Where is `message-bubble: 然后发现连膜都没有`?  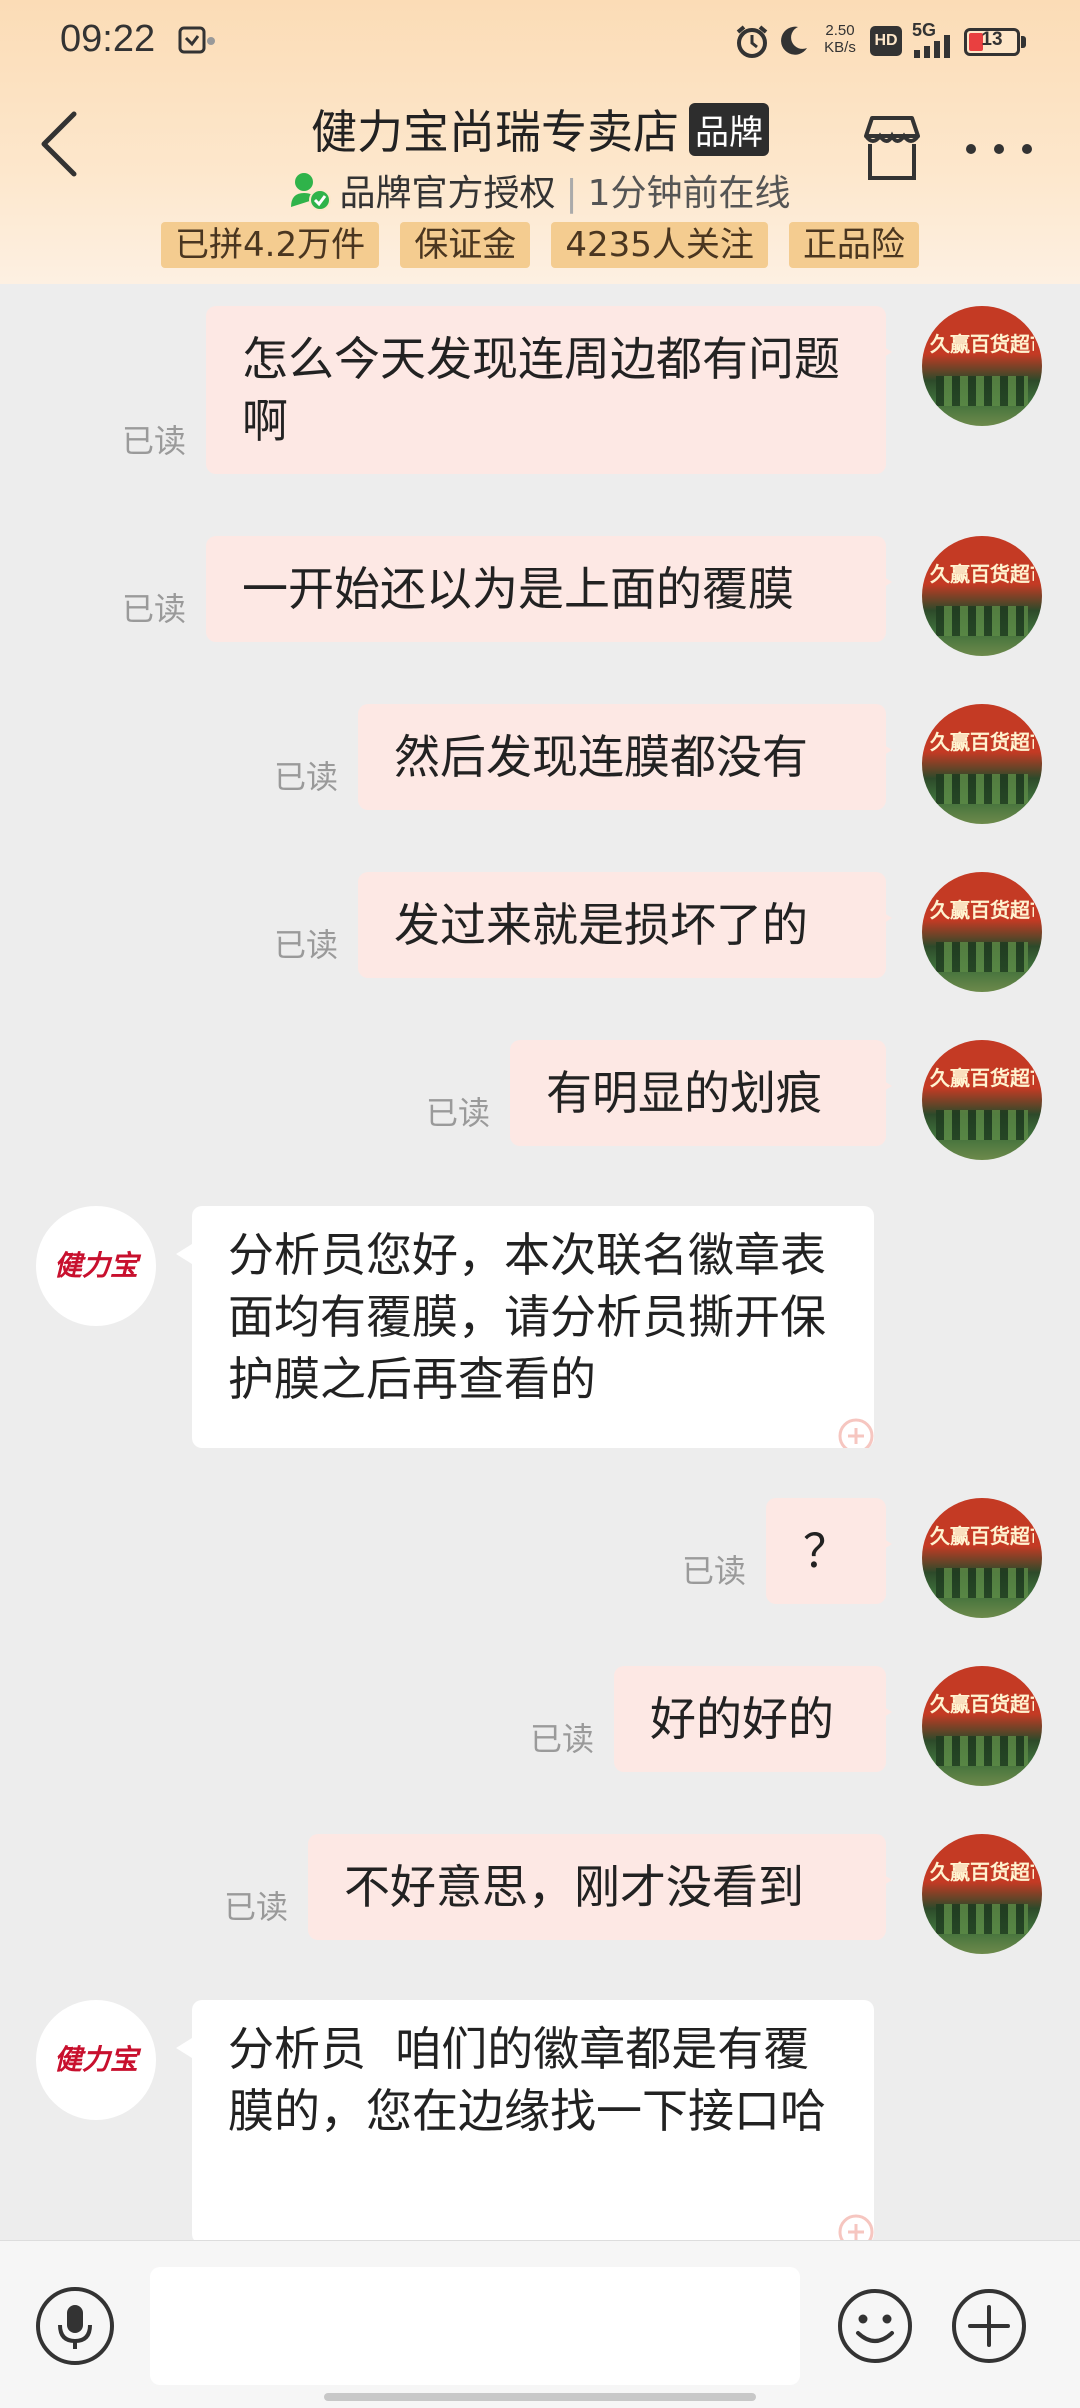 message-bubble: 然后发现连膜都没有 is located at coordinates (625, 757).